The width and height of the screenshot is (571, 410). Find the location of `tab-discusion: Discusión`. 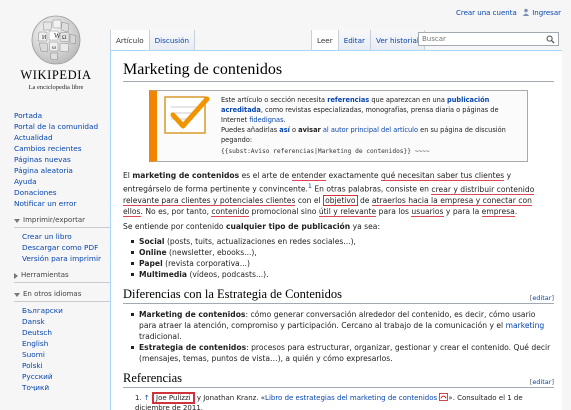

tab-discusion: Discusión is located at coordinates (172, 40).